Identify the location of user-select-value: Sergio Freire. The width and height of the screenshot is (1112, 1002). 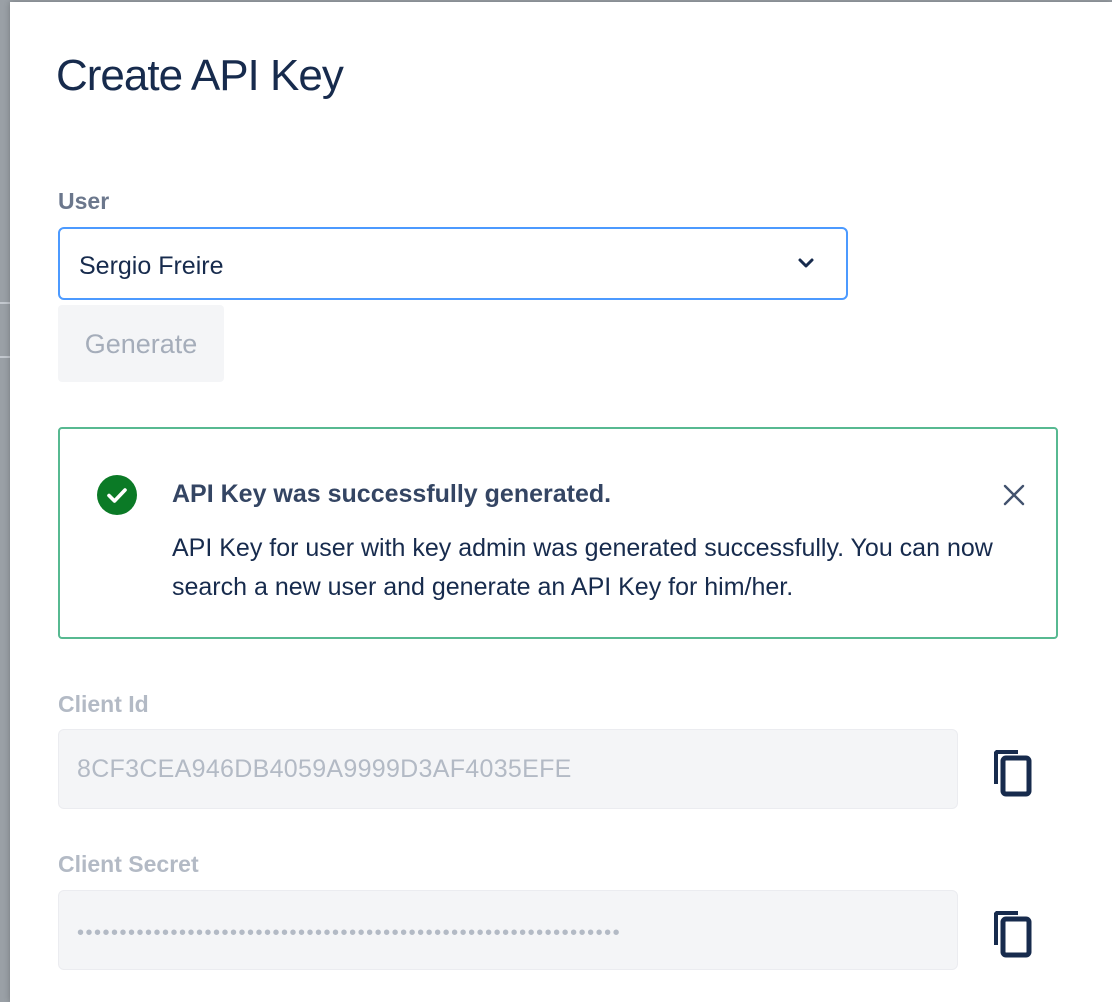
(151, 266).